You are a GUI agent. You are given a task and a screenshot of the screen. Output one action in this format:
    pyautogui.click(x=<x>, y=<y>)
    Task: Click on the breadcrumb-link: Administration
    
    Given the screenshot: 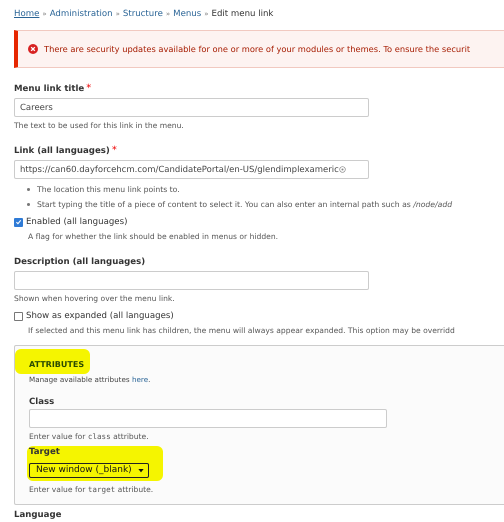 What is the action you would take?
    pyautogui.click(x=81, y=14)
    